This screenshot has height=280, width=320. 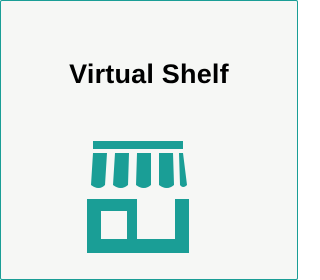 What do you see at coordinates (138, 197) in the screenshot?
I see `storefront-icon` at bounding box center [138, 197].